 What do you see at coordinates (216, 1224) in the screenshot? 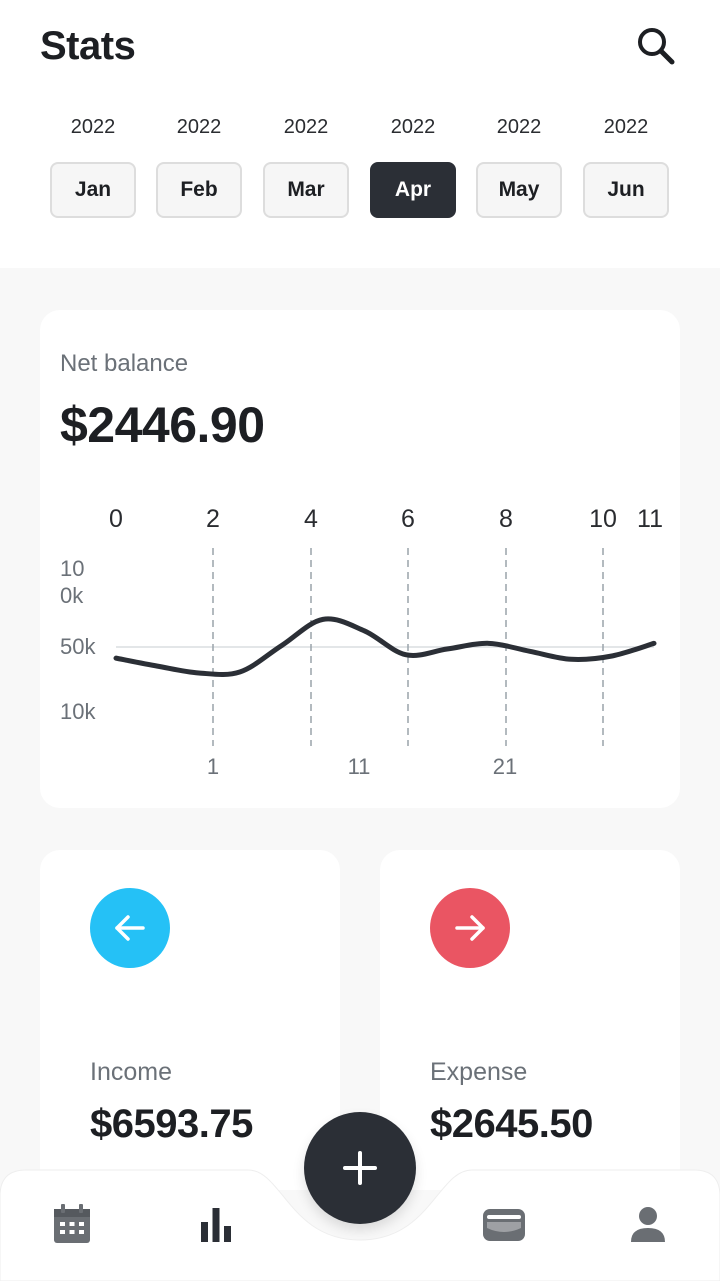
I see `bar-chart-icon` at bounding box center [216, 1224].